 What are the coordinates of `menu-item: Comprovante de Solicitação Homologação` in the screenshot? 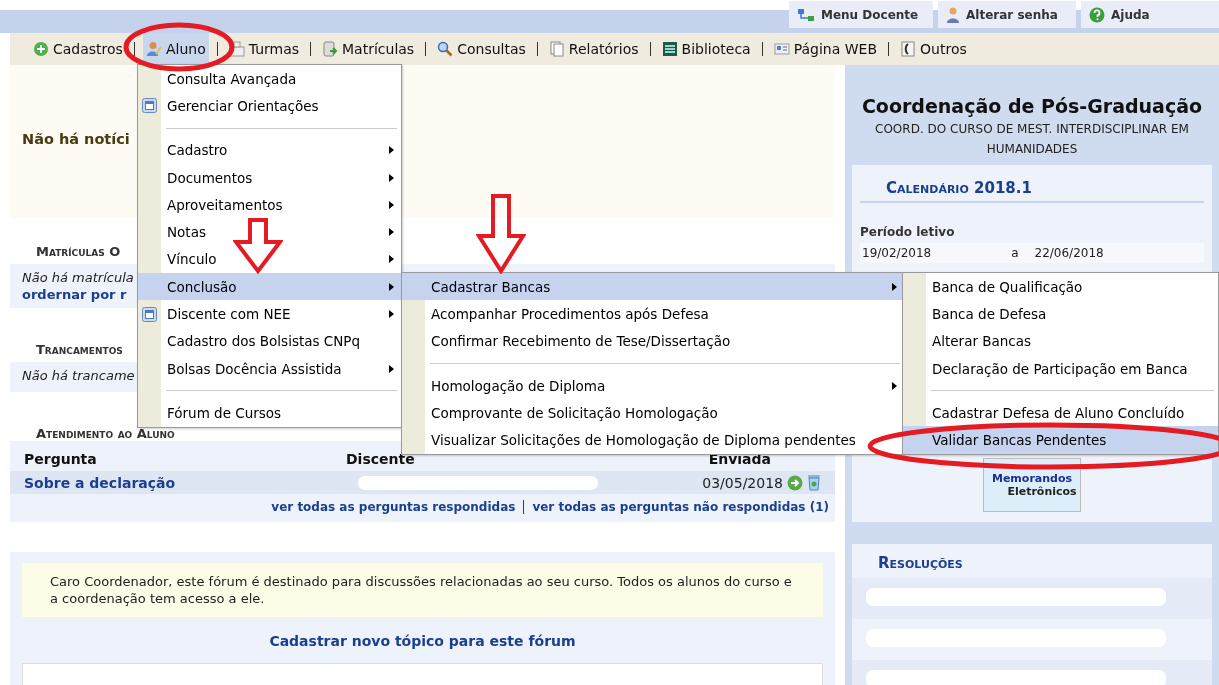 It's located at (653, 413).